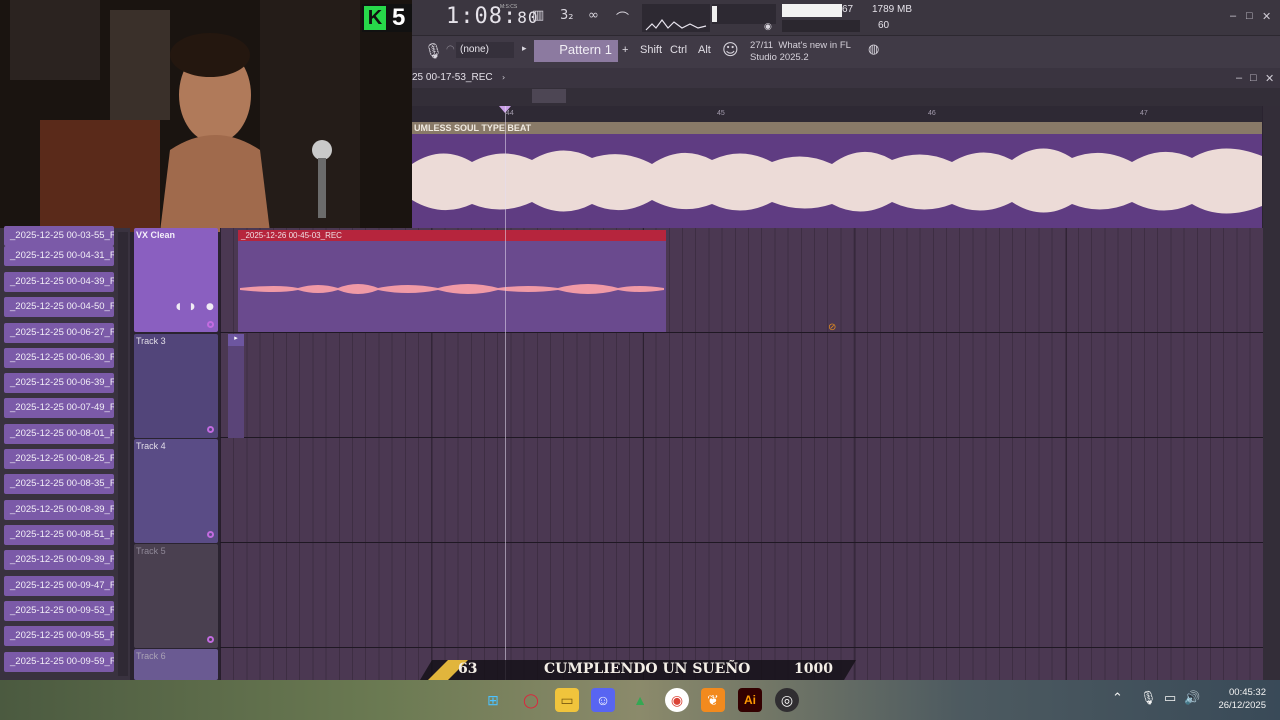 The image size is (1280, 720). Describe the element at coordinates (800, 52) in the screenshot. I see `news-panel: 27/11 What's new in FL Studio 2025.2` at that location.